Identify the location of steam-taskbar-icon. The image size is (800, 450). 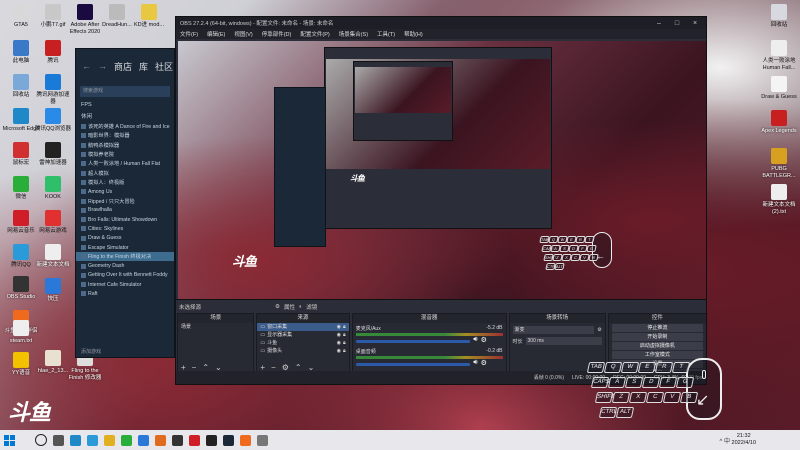
(228, 440).